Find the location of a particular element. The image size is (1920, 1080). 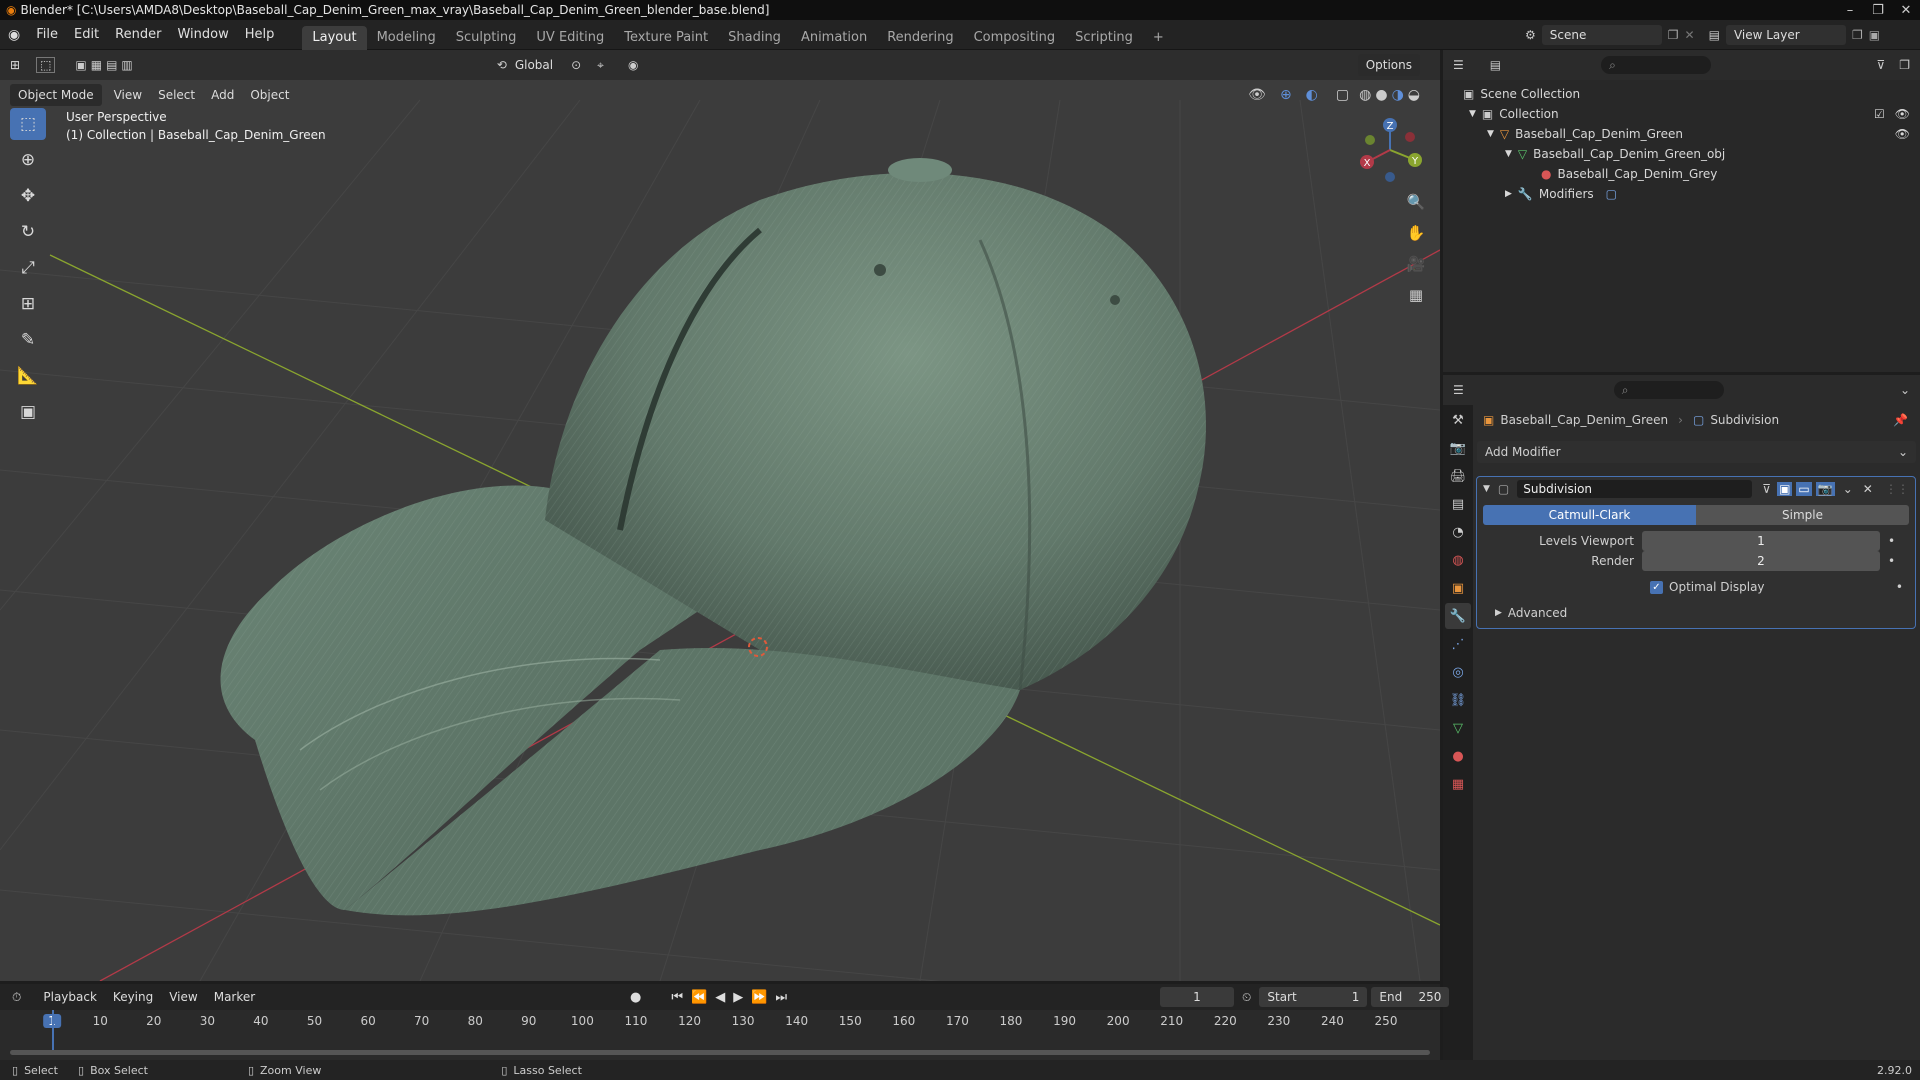

new-collection-icon: ❐ is located at coordinates (1904, 65).